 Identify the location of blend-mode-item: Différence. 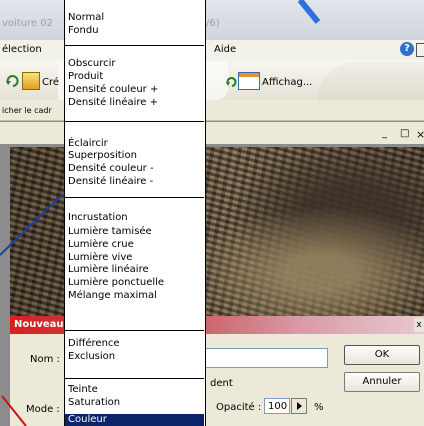
(94, 344).